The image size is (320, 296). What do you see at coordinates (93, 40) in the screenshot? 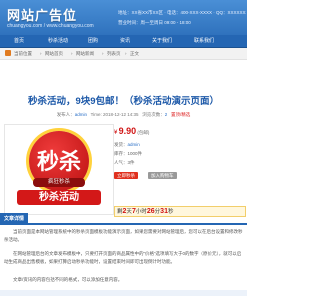
I see `nav-item-groupbuy: 团购` at bounding box center [93, 40].